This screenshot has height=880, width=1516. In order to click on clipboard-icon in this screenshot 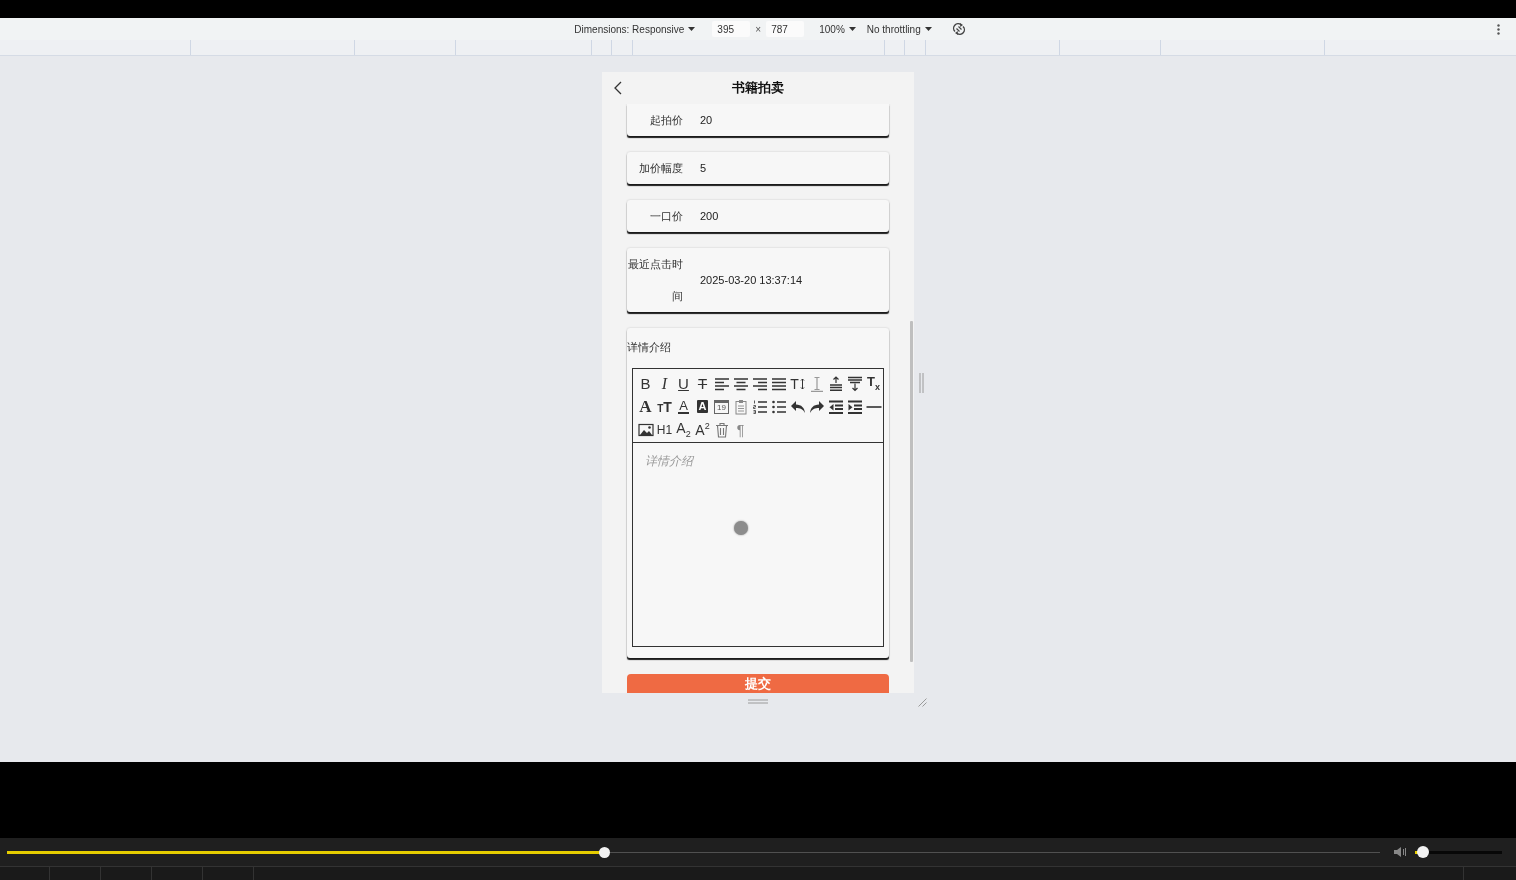, I will do `click(740, 406)`.